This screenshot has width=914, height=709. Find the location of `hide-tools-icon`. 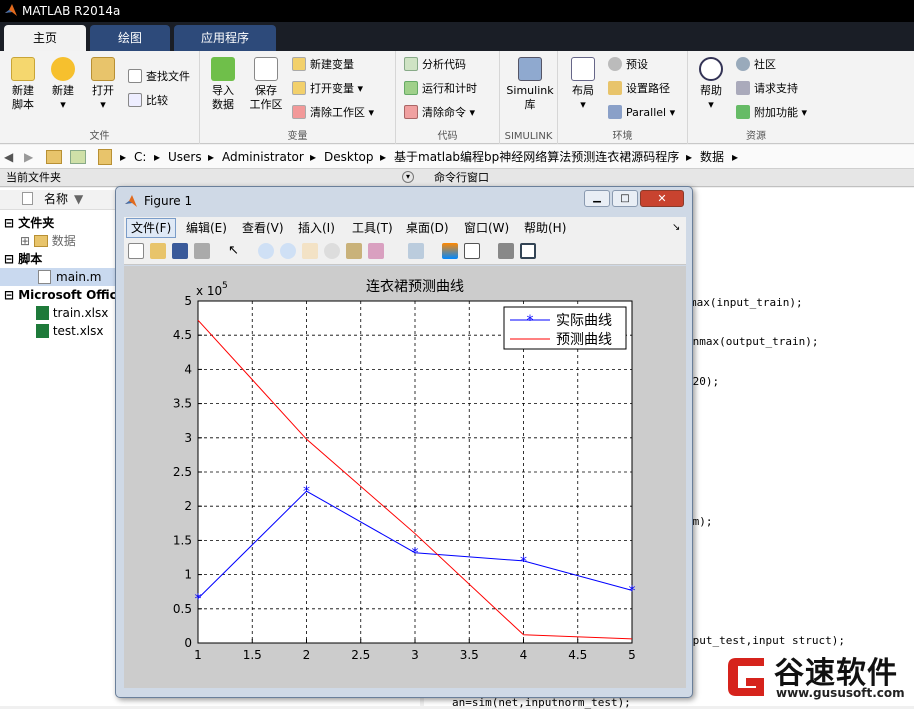

hide-tools-icon is located at coordinates (506, 251).